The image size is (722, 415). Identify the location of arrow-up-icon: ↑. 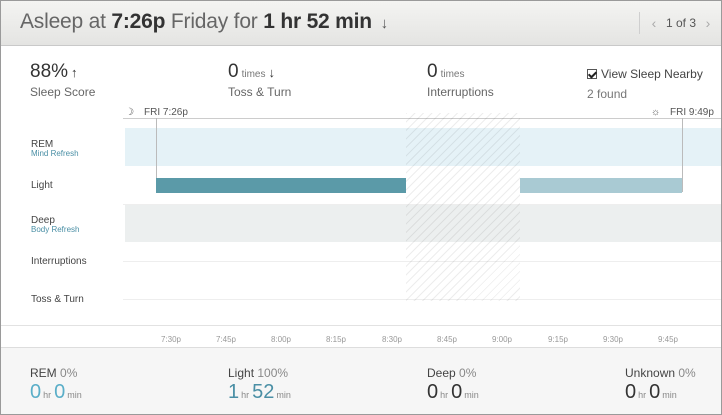
(74, 72).